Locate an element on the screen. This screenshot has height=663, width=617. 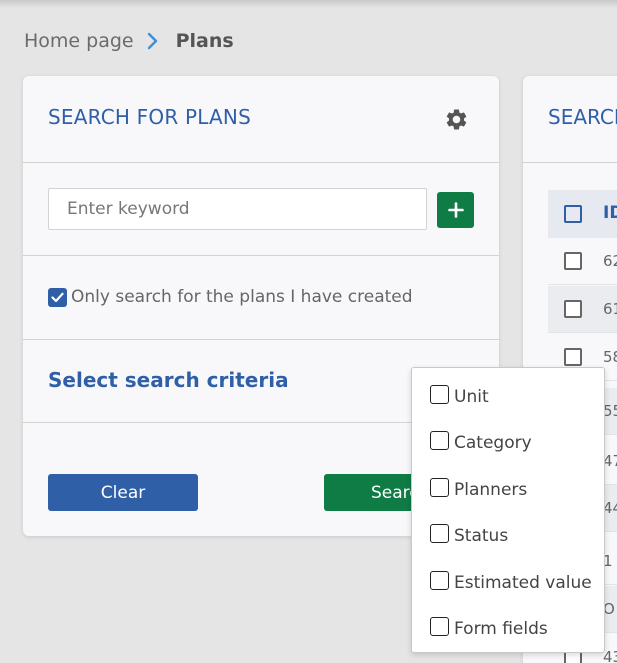
criteria-option-label: Status is located at coordinates (481, 536).